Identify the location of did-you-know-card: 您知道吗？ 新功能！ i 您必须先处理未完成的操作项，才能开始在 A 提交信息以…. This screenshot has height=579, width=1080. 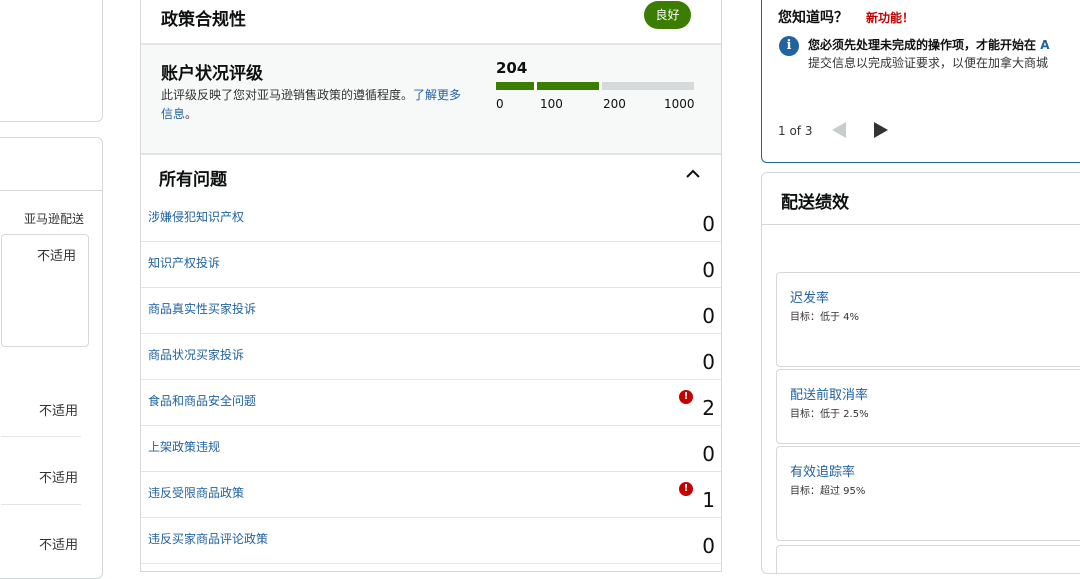
(920, 81).